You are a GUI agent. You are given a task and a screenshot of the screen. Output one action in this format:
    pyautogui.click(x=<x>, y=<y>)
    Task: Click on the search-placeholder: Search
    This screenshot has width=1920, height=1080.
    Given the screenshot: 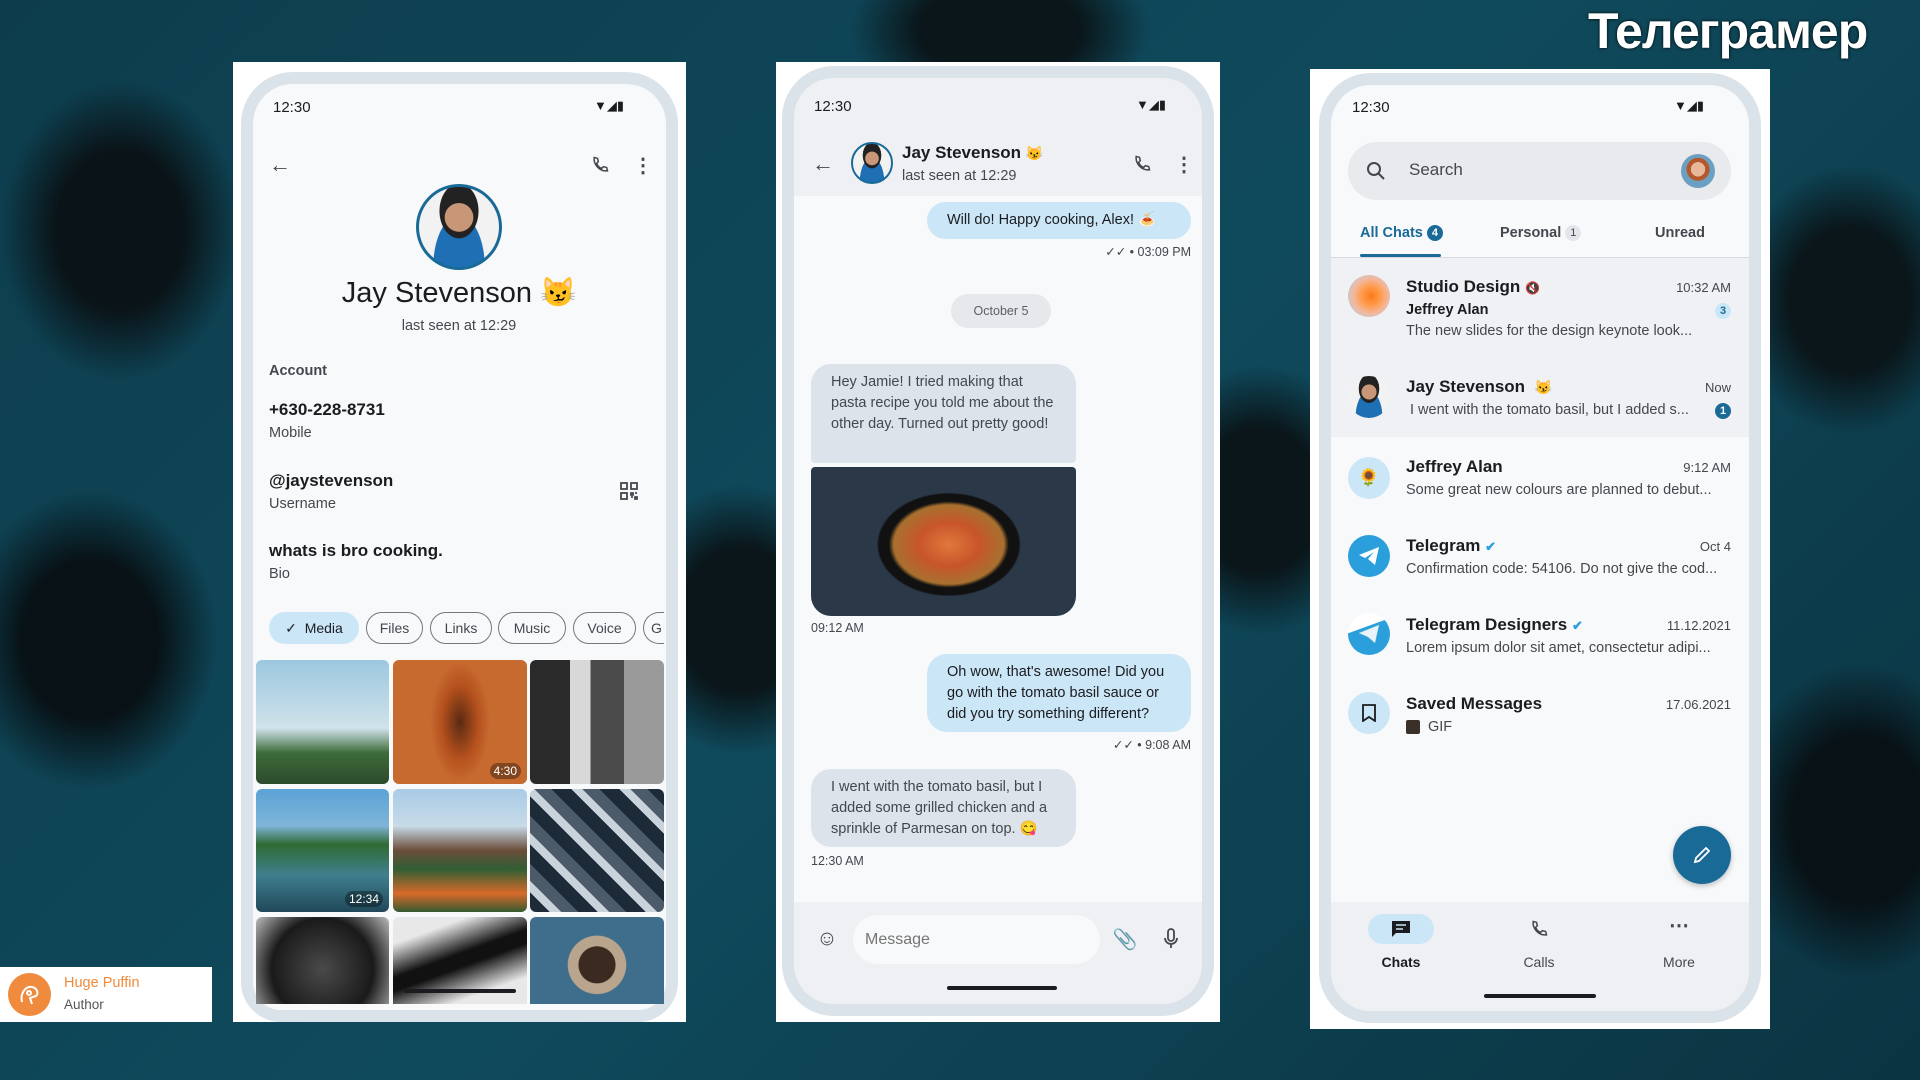 What is the action you would take?
    pyautogui.click(x=1436, y=170)
    